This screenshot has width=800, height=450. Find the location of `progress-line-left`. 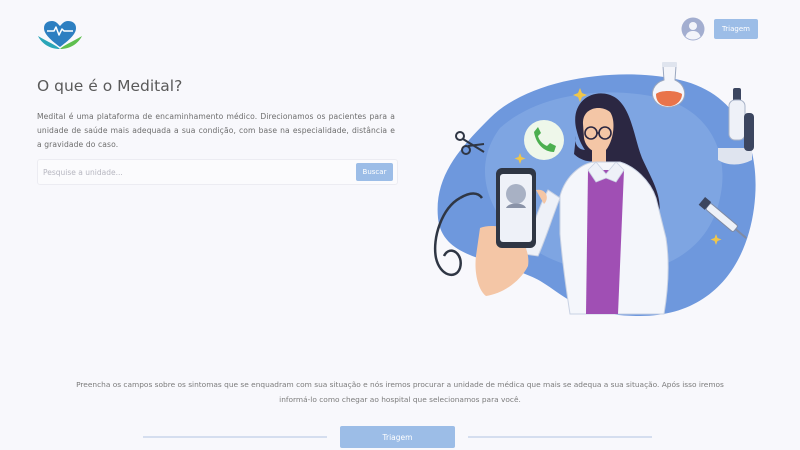

progress-line-left is located at coordinates (235, 437).